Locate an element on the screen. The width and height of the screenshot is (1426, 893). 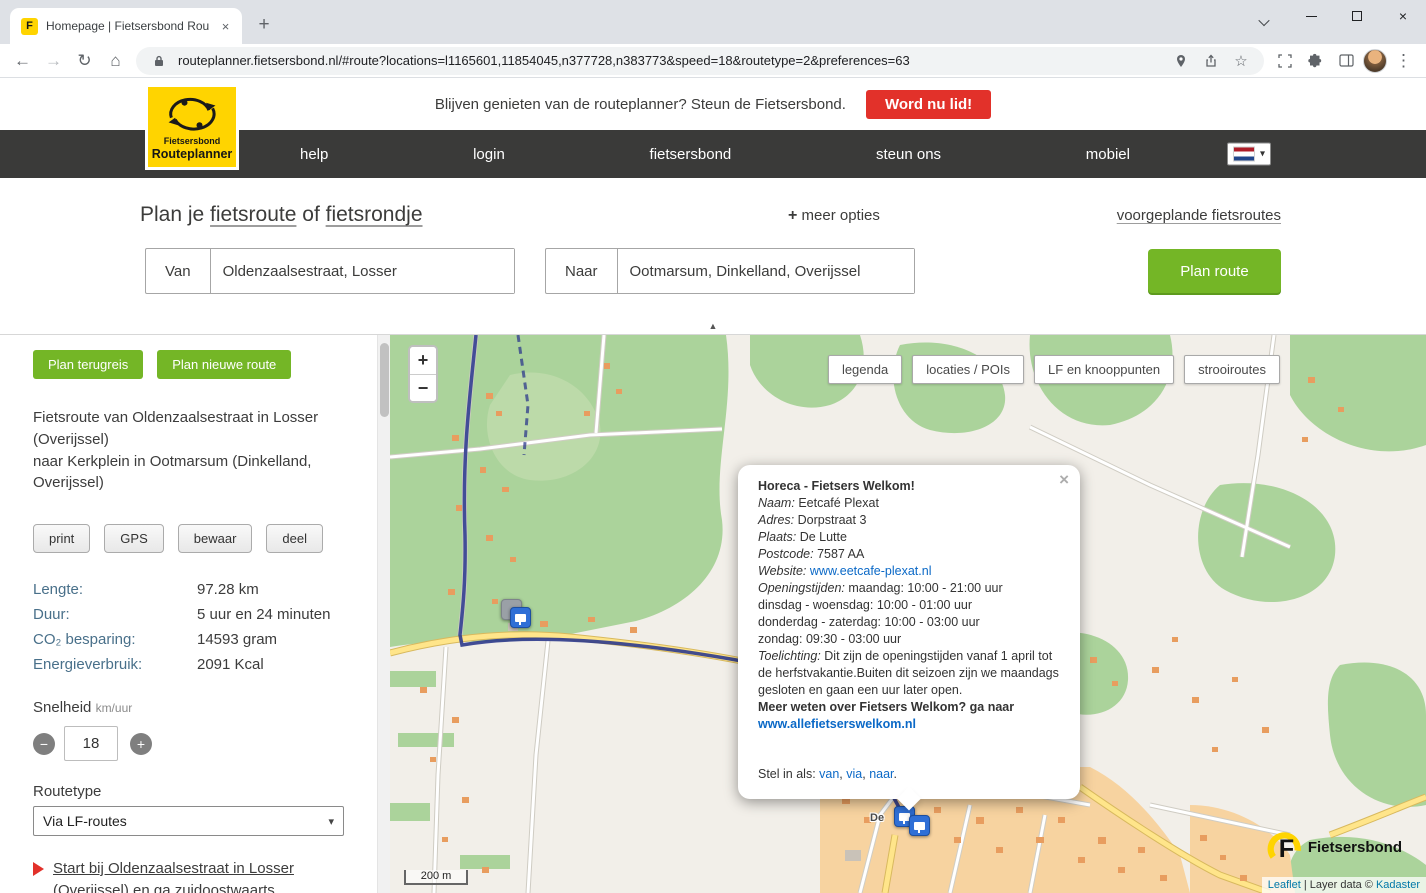
set-as-via-link: via is located at coordinates (854, 774).